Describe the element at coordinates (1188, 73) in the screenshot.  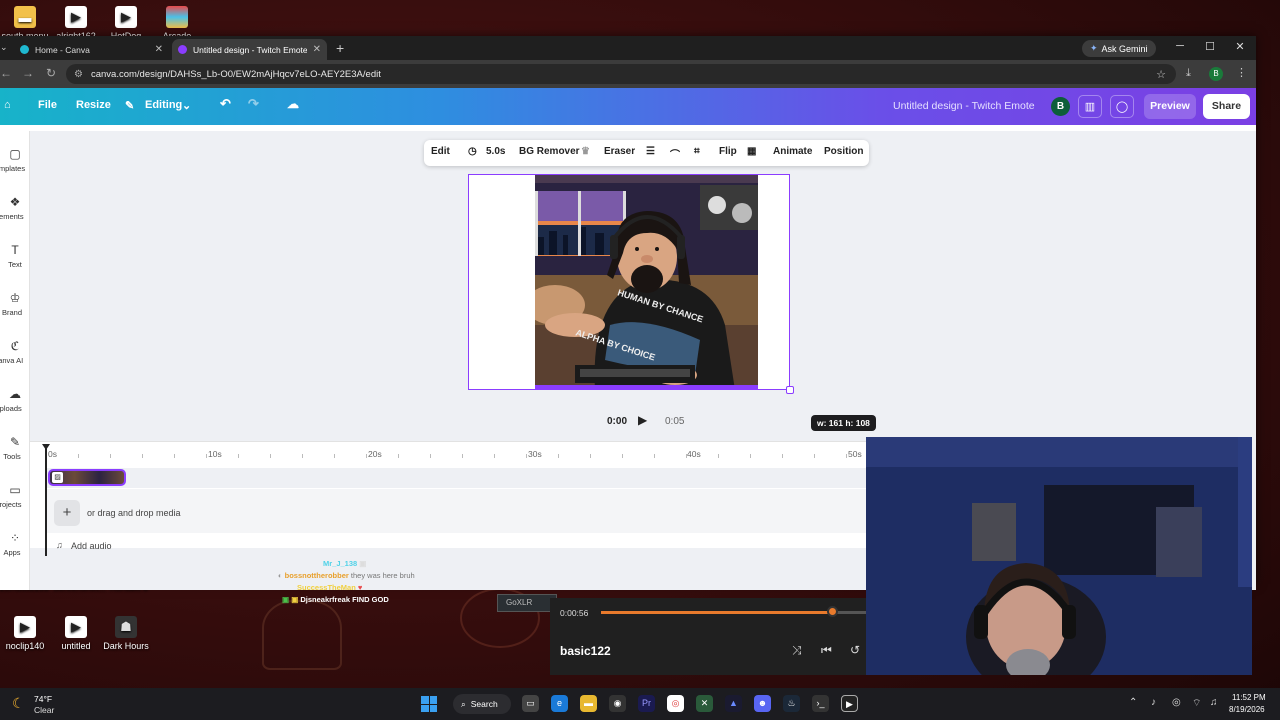
I see `download-icon: ⤓` at that location.